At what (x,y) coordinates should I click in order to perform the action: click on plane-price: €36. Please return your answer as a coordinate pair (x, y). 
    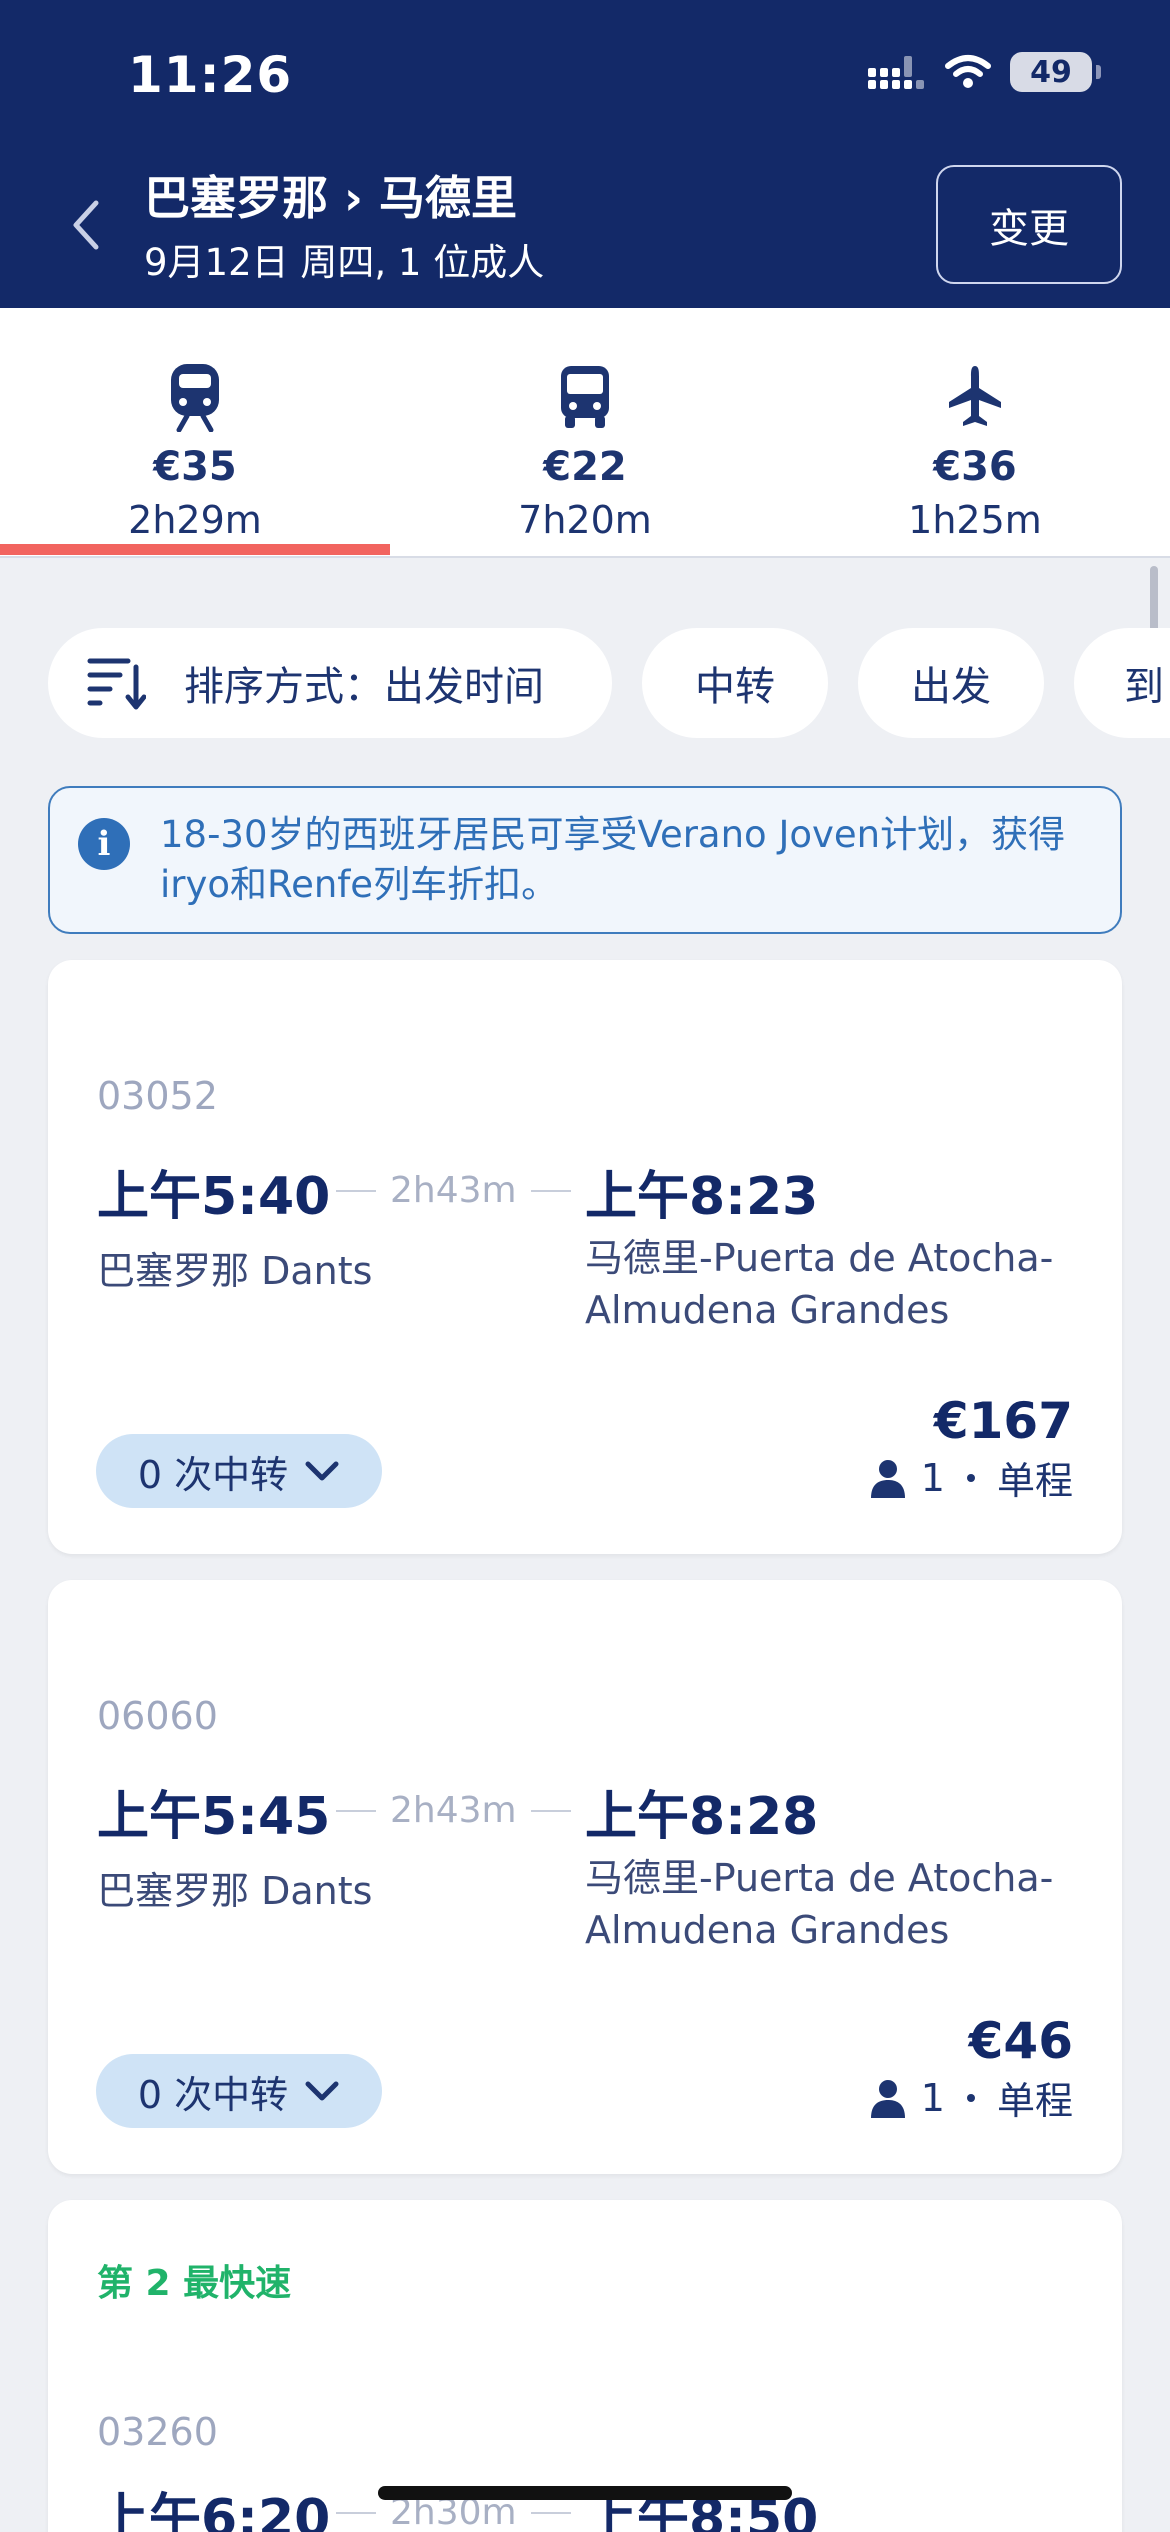
    Looking at the image, I should click on (975, 467).